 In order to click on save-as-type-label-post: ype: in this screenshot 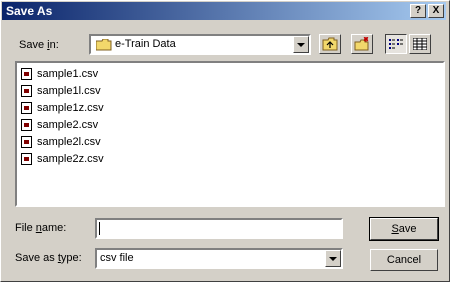, I will do `click(71, 258)`.